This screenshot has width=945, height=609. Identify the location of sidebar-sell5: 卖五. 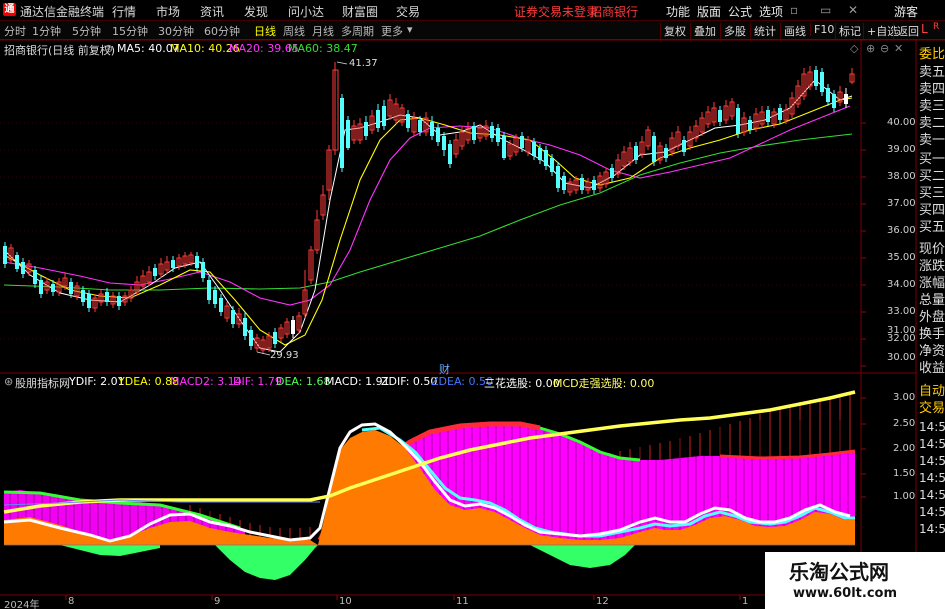
(932, 72).